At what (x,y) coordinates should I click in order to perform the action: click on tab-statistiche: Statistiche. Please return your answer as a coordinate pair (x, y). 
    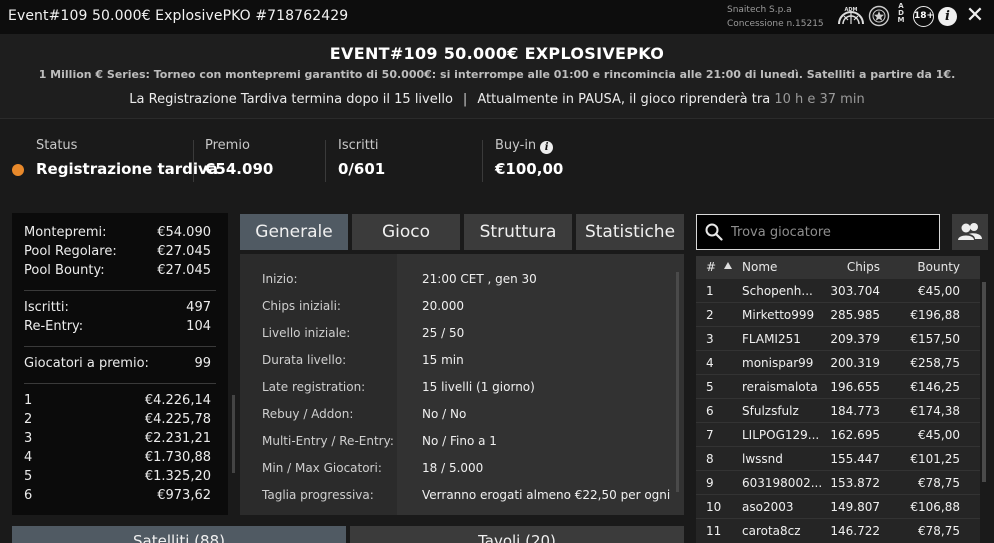
    Looking at the image, I should click on (630, 232).